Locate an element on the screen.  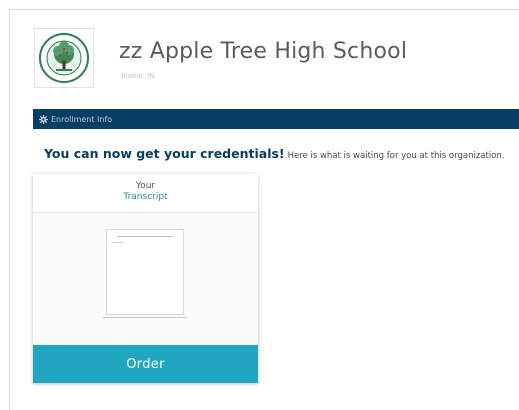
enrollment-info-link: Enrollment Info is located at coordinates (76, 119).